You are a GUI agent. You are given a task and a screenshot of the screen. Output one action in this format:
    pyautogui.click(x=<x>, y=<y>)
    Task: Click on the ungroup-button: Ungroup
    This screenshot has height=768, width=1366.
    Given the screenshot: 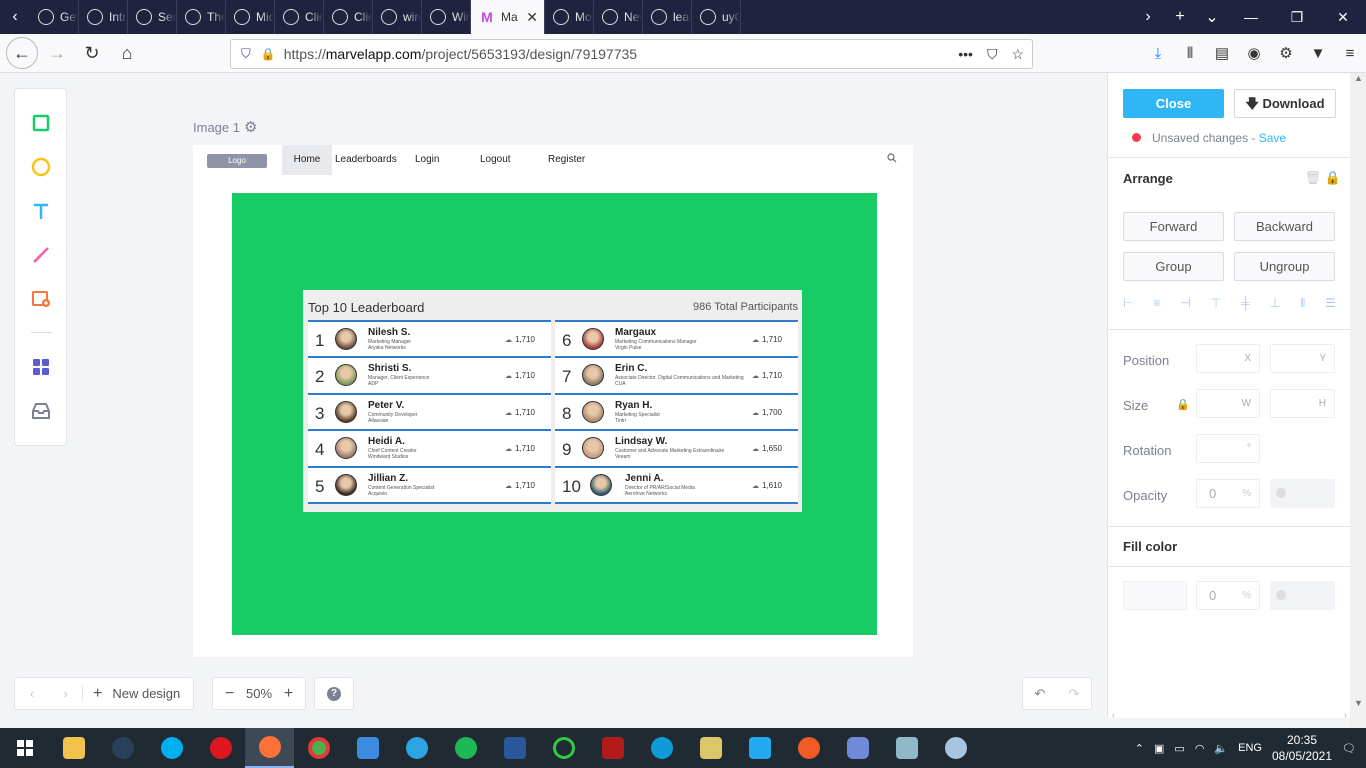 What is the action you would take?
    pyautogui.click(x=1284, y=266)
    